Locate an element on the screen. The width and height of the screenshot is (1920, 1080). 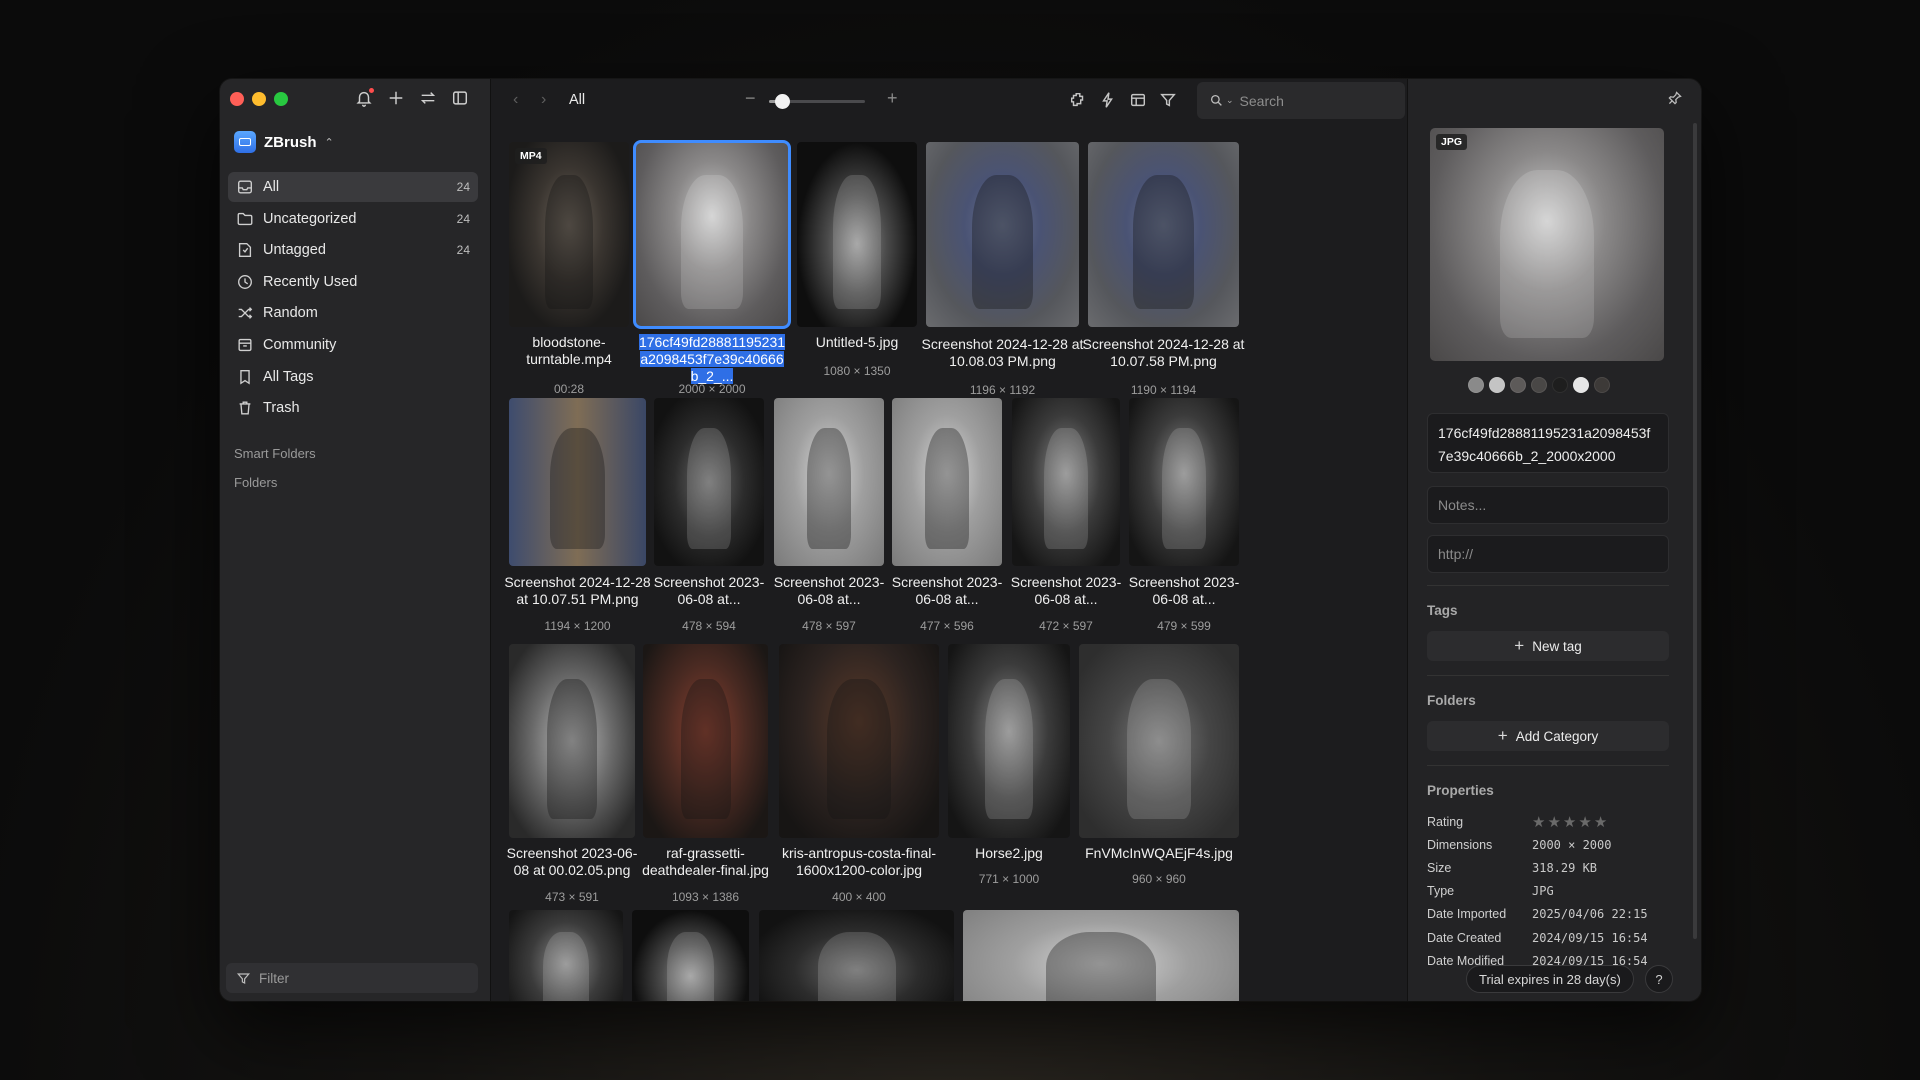
sidebar-item-all-tags: All Tags is located at coordinates (353, 377).